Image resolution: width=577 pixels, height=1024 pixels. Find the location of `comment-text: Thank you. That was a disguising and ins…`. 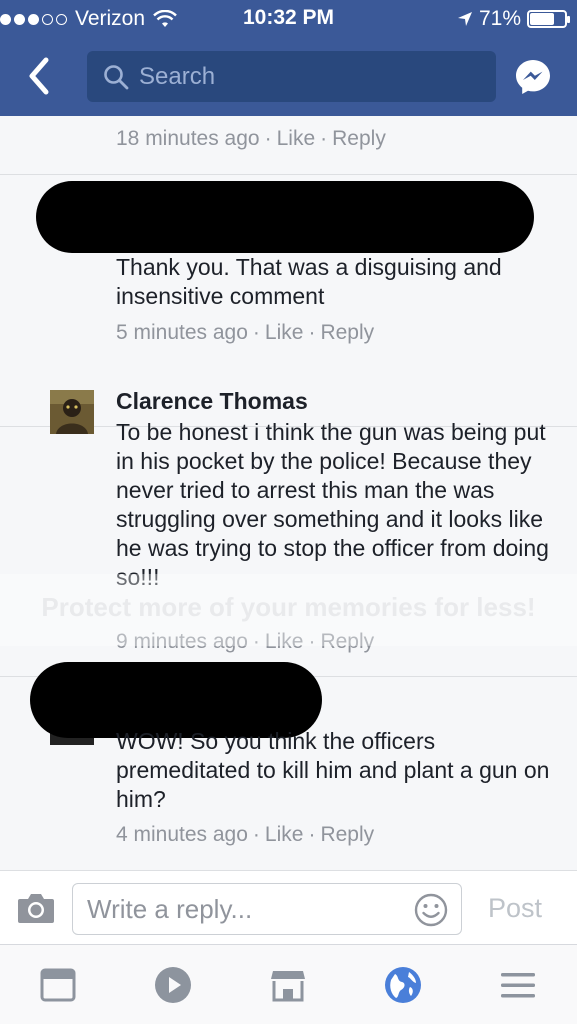

comment-text: Thank you. That was a disguising and ins… is located at coordinates (309, 281).